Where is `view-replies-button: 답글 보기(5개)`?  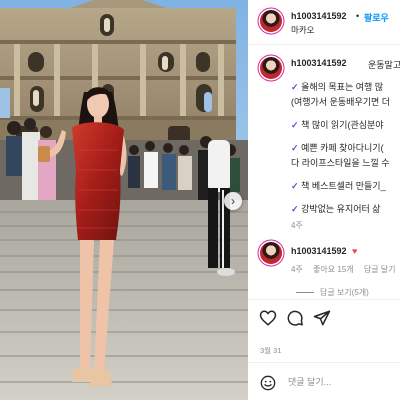 view-replies-button: 답글 보기(5개) is located at coordinates (332, 292).